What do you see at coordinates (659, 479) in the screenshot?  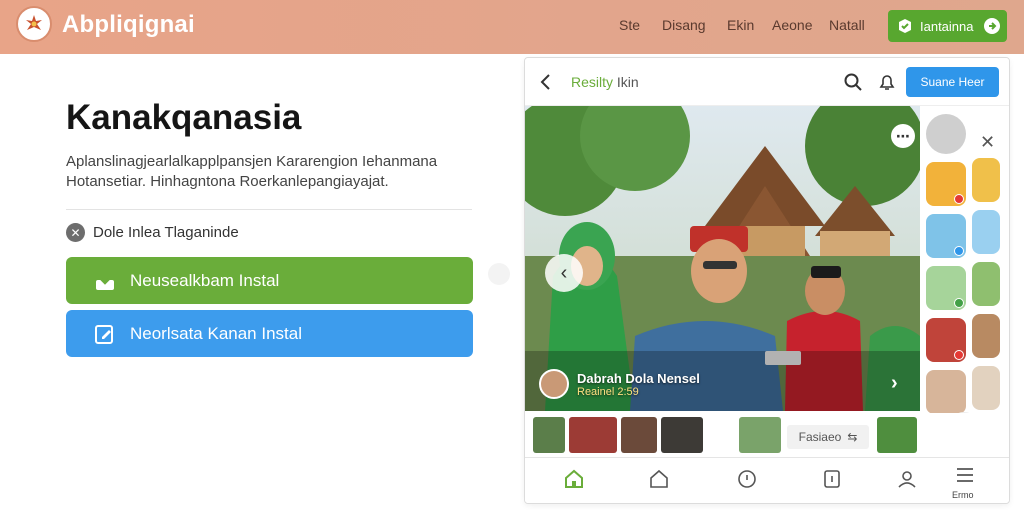 I see `home-outline-icon` at bounding box center [659, 479].